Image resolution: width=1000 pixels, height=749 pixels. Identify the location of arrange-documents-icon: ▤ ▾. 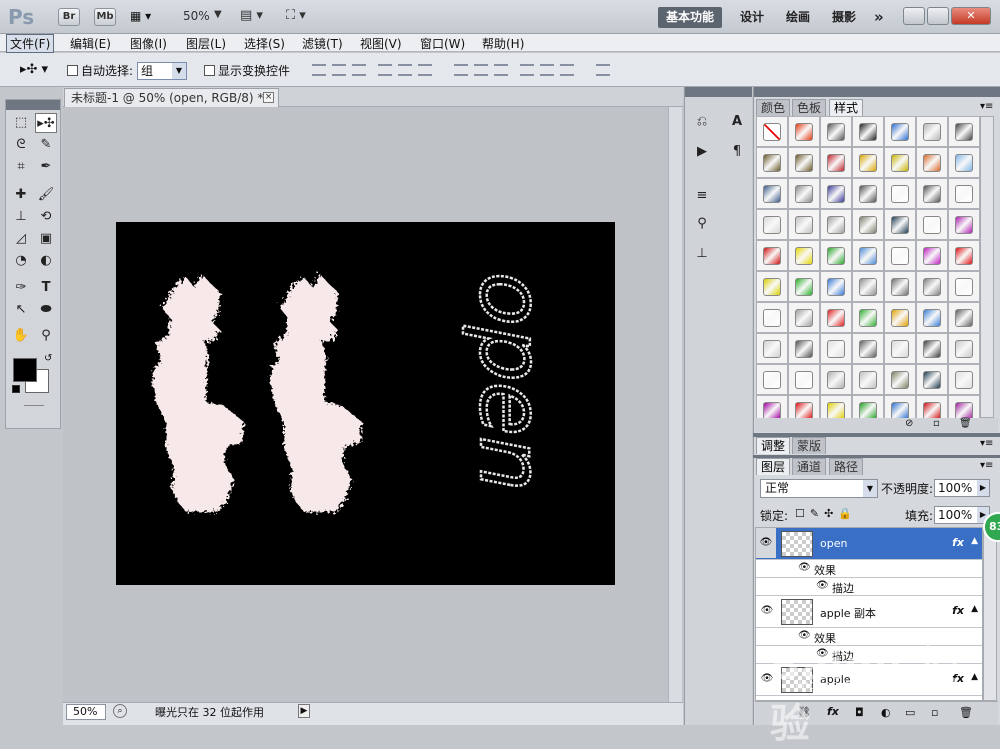
(251, 15).